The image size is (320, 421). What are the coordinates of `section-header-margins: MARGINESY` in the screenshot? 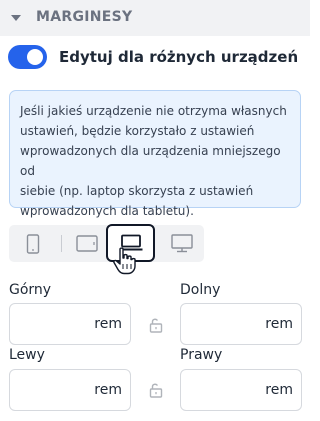 It's located at (155, 18).